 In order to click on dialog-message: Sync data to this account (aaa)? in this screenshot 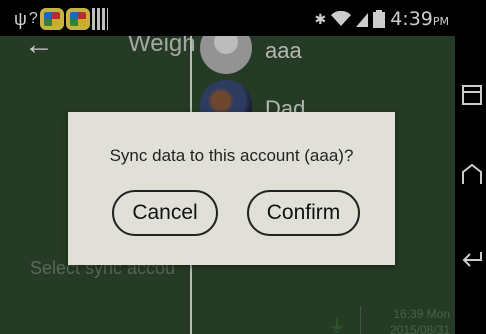, I will do `click(231, 155)`.